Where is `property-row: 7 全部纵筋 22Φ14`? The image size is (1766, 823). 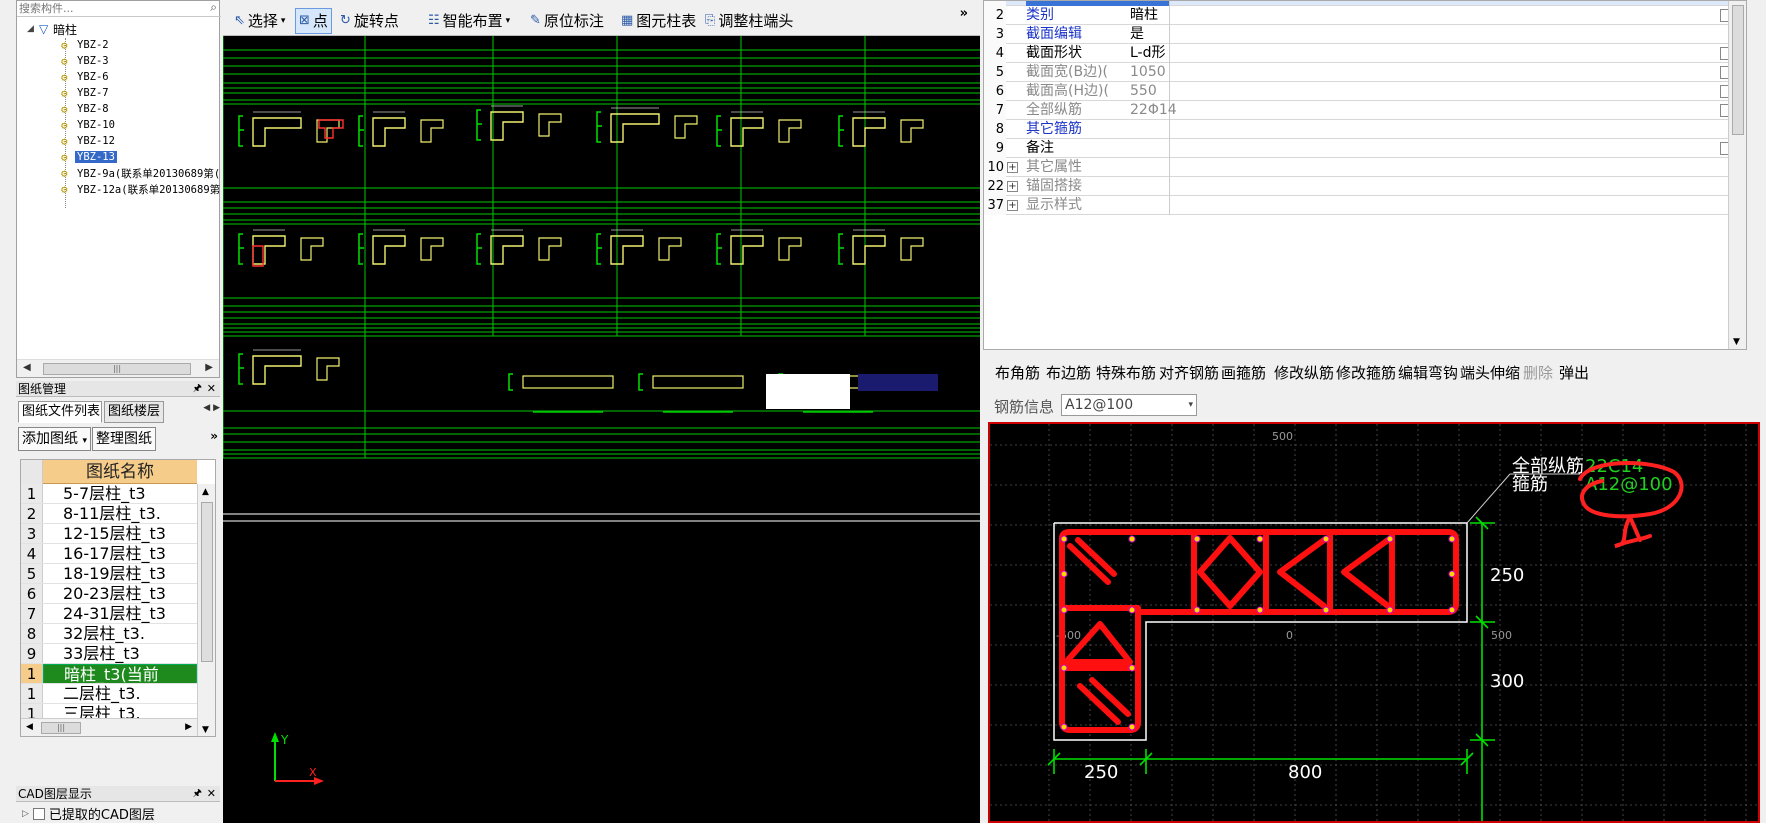
property-row: 7 全部纵筋 22Φ14 is located at coordinates (1358, 110).